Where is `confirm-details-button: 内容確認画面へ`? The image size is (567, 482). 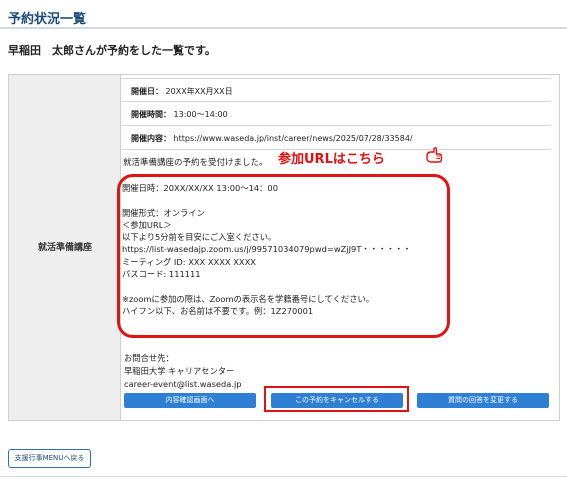 confirm-details-button: 内容確認画面へ is located at coordinates (190, 400).